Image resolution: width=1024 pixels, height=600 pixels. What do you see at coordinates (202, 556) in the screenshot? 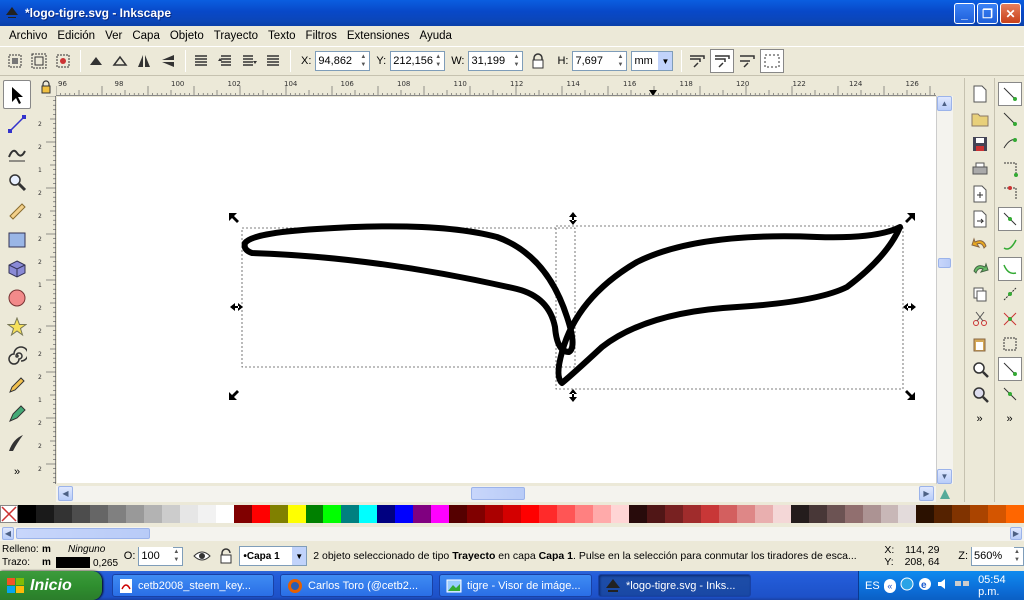
I see `eye-icon` at bounding box center [202, 556].